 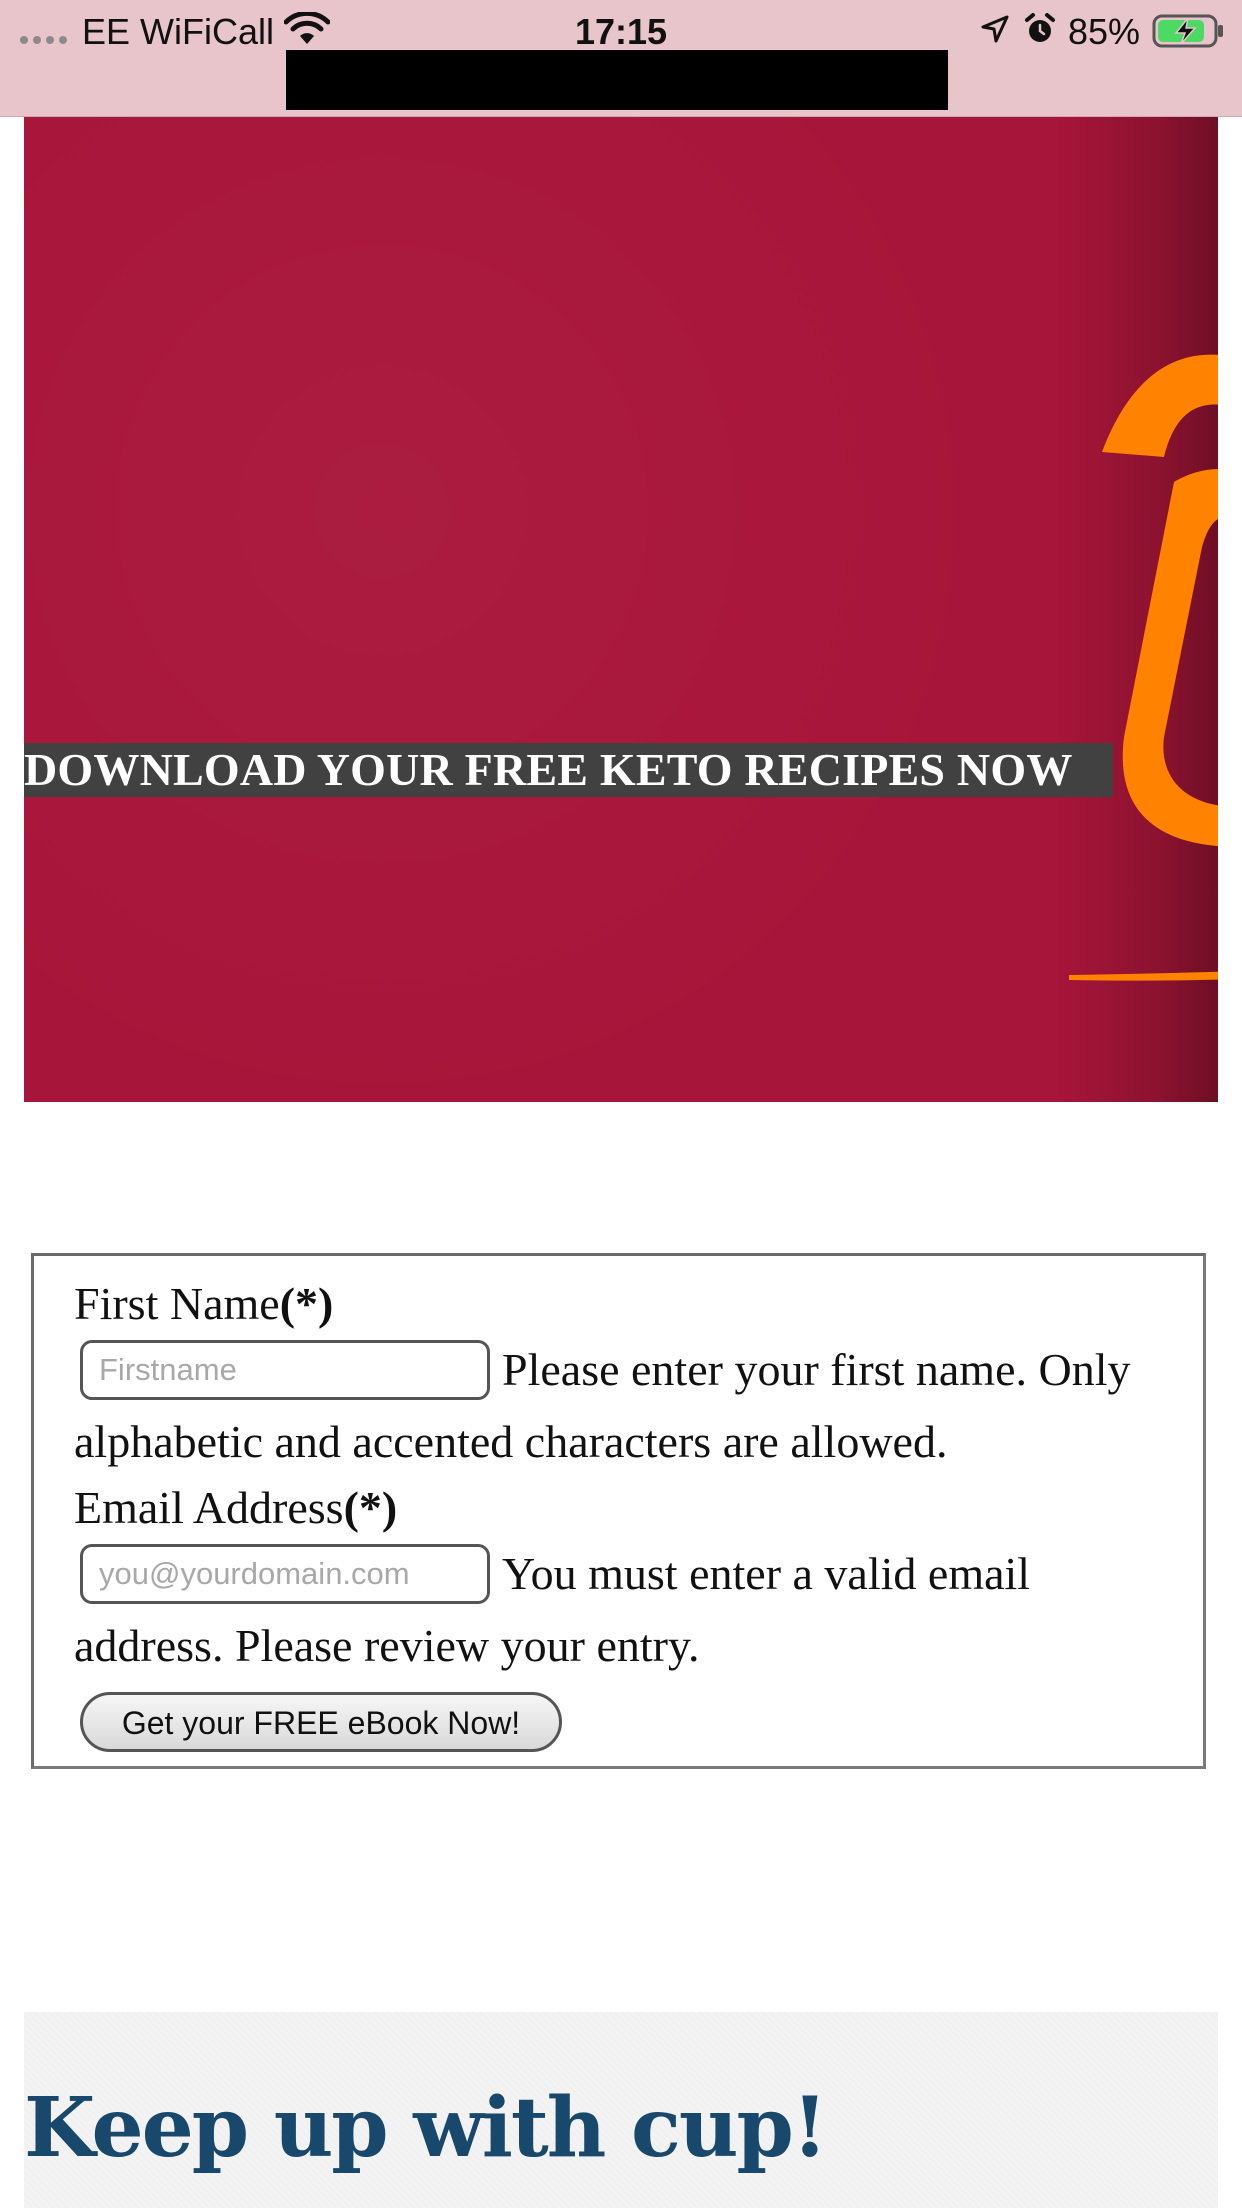 What do you see at coordinates (209, 1507) in the screenshot?
I see `email-label-text: Email Address` at bounding box center [209, 1507].